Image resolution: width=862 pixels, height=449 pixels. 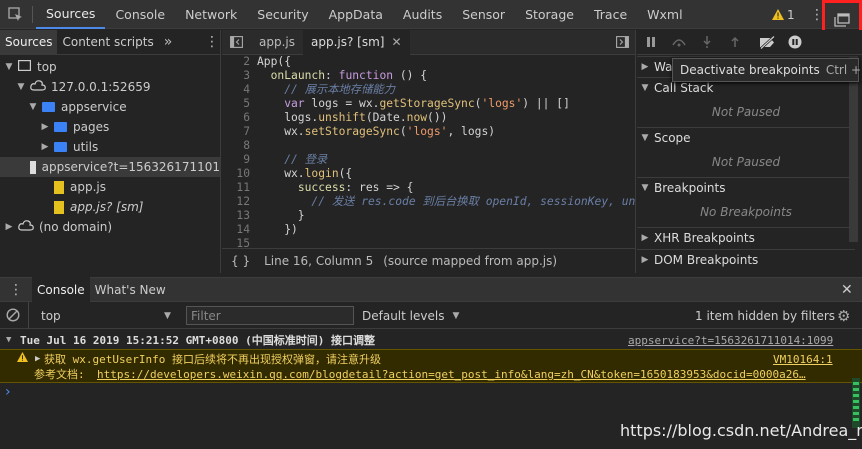 I want to click on line-number: 15, so click(x=236, y=242).